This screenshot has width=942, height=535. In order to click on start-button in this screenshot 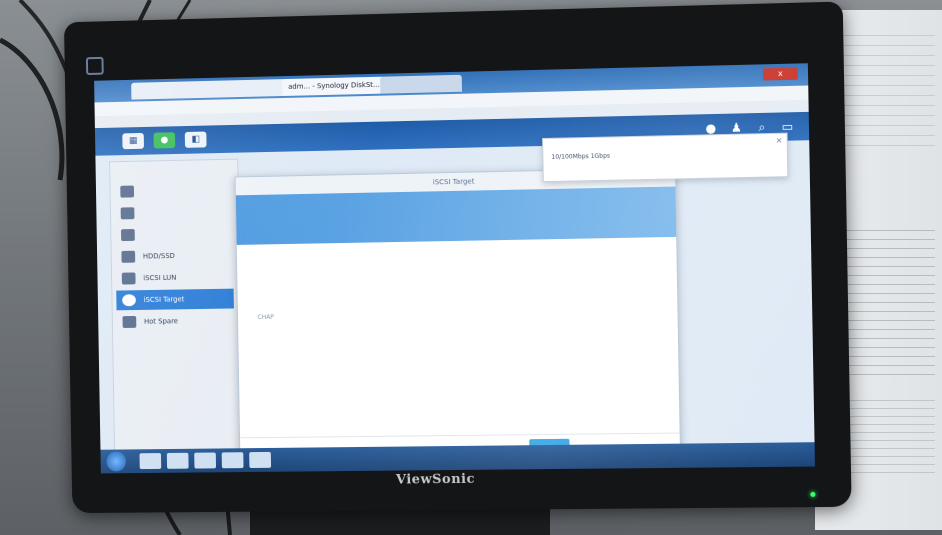, I will do `click(116, 461)`.